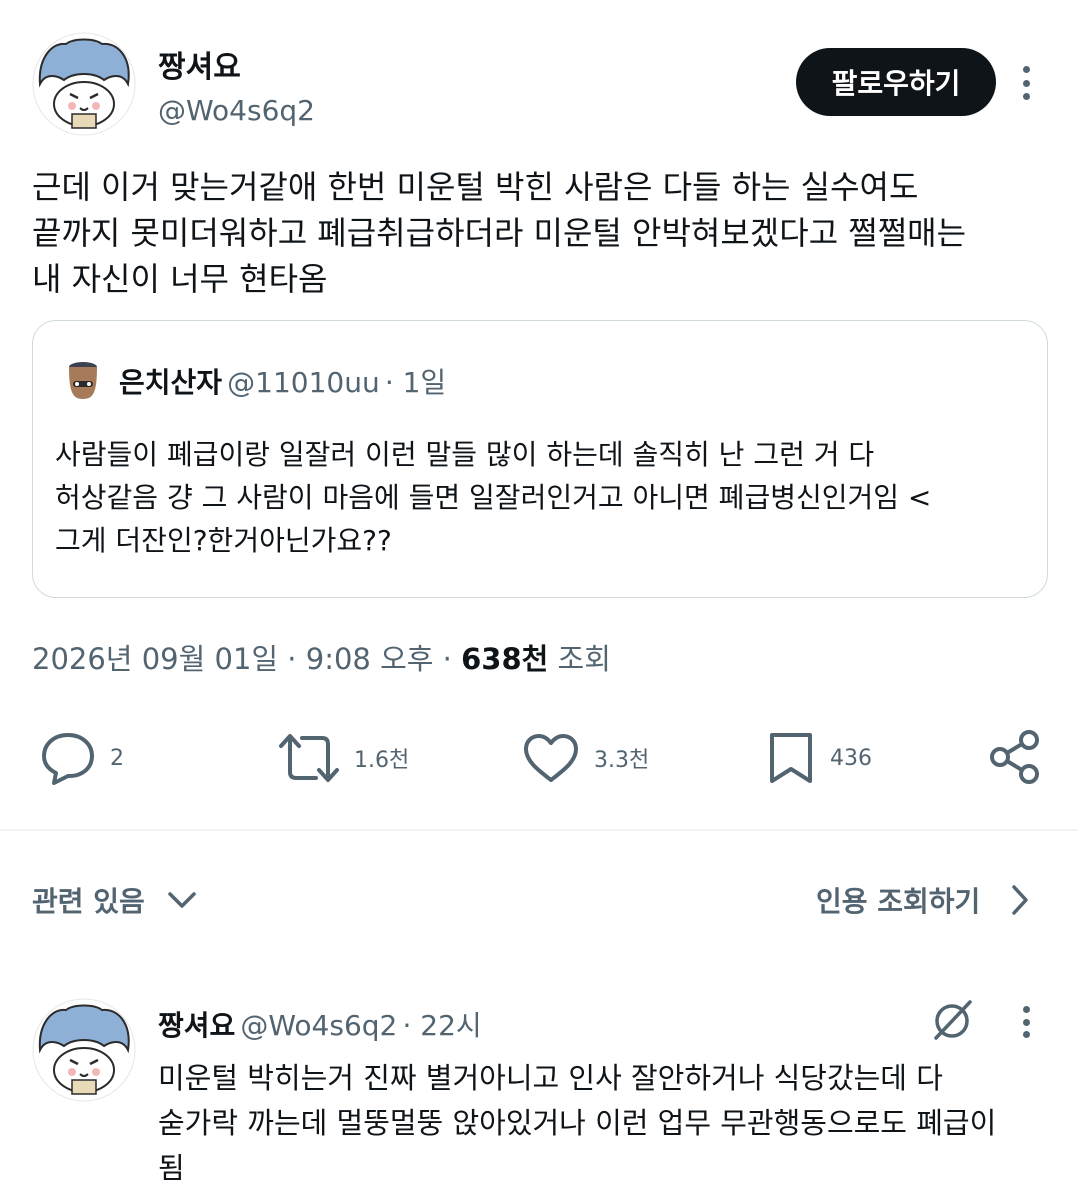  I want to click on chevron-right-icon, so click(1020, 900).